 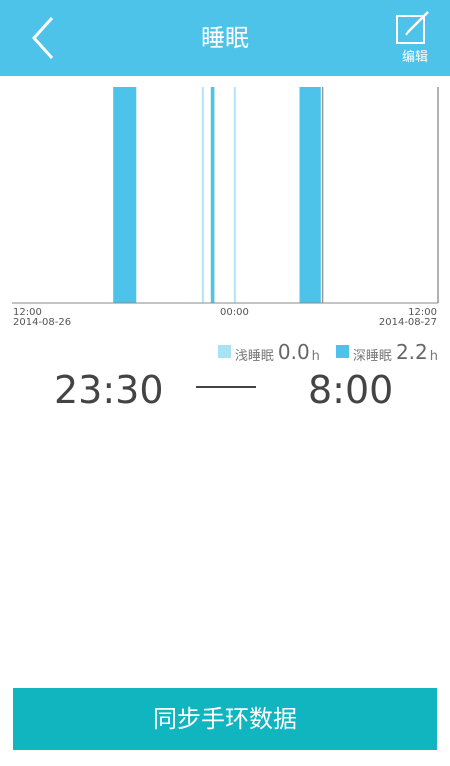 What do you see at coordinates (226, 387) in the screenshot?
I see `time-separator` at bounding box center [226, 387].